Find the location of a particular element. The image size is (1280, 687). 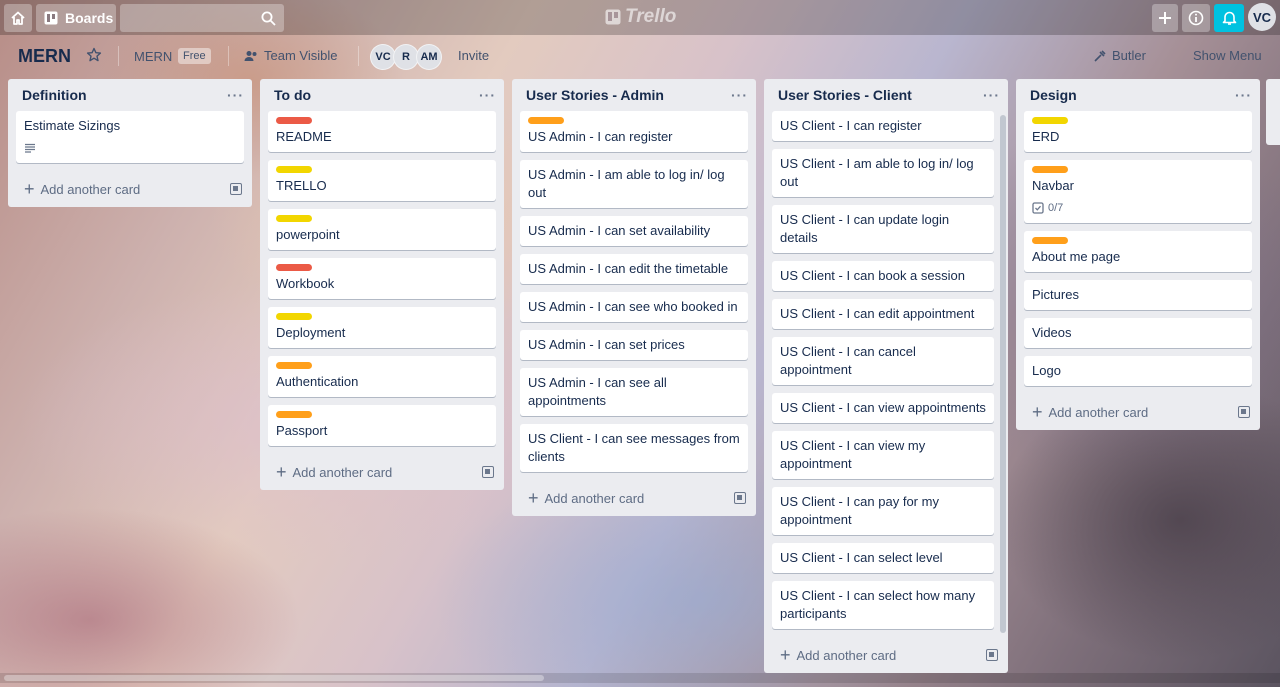

card: US Client - I can select level is located at coordinates (883, 558).